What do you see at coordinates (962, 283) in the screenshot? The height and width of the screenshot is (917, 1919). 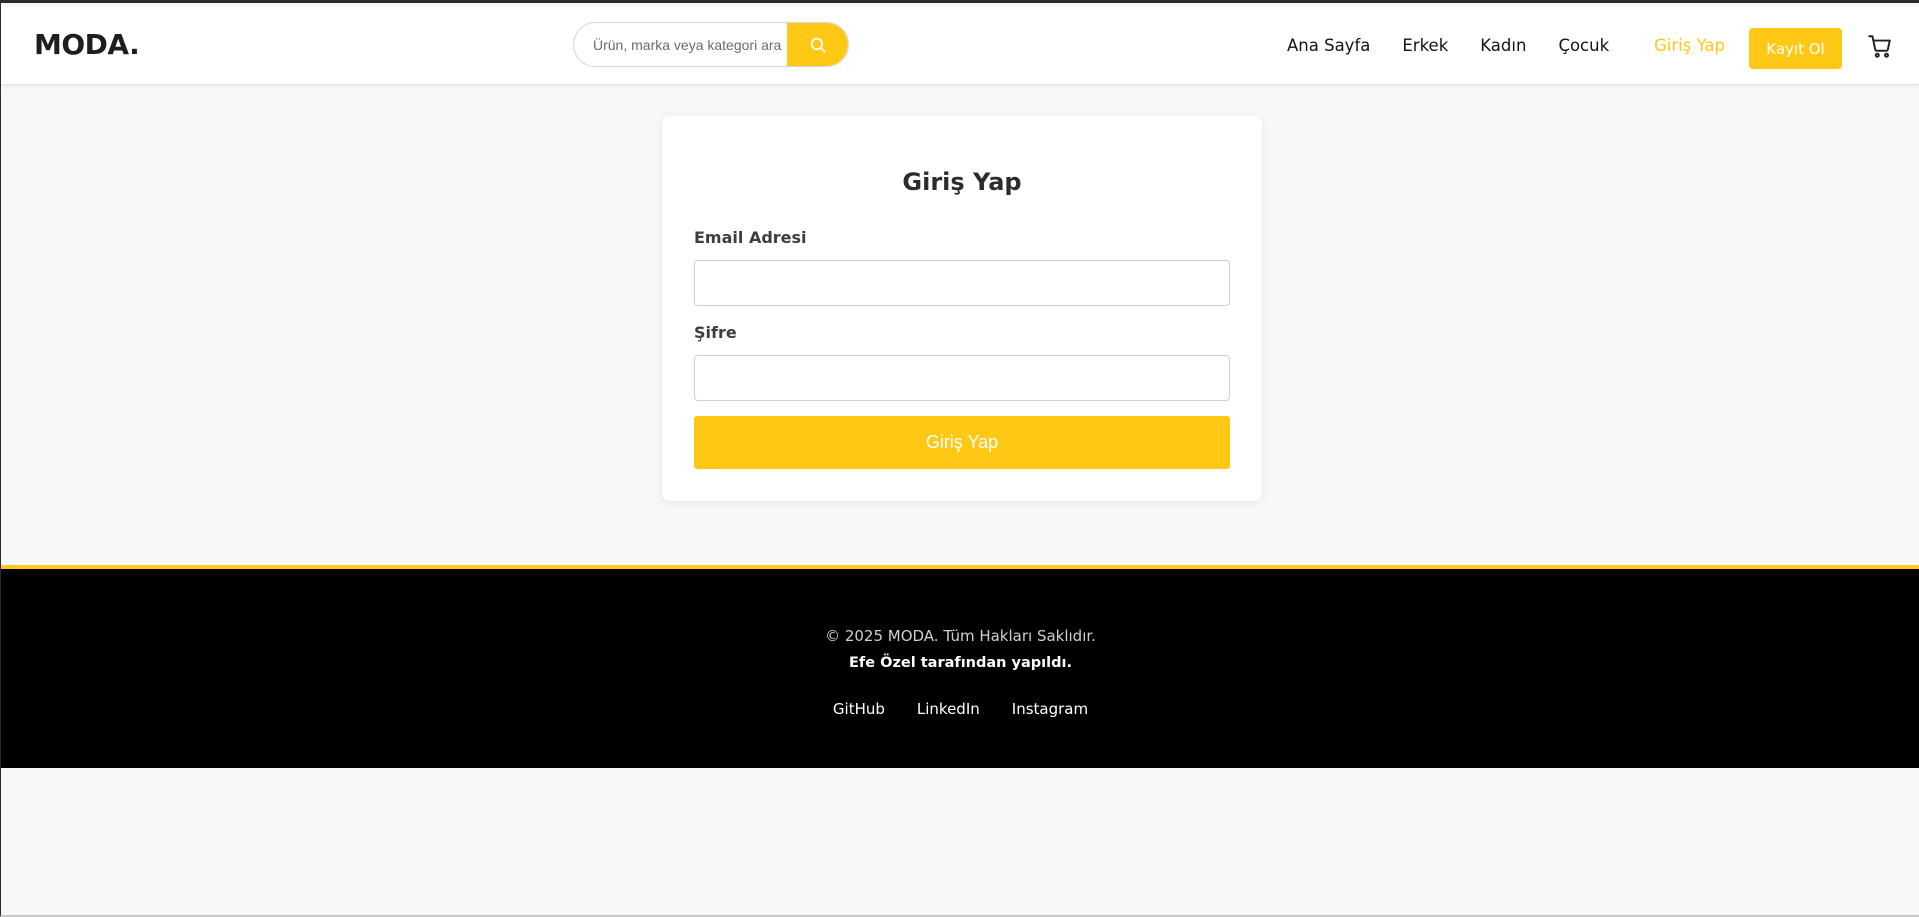 I see `email-field` at bounding box center [962, 283].